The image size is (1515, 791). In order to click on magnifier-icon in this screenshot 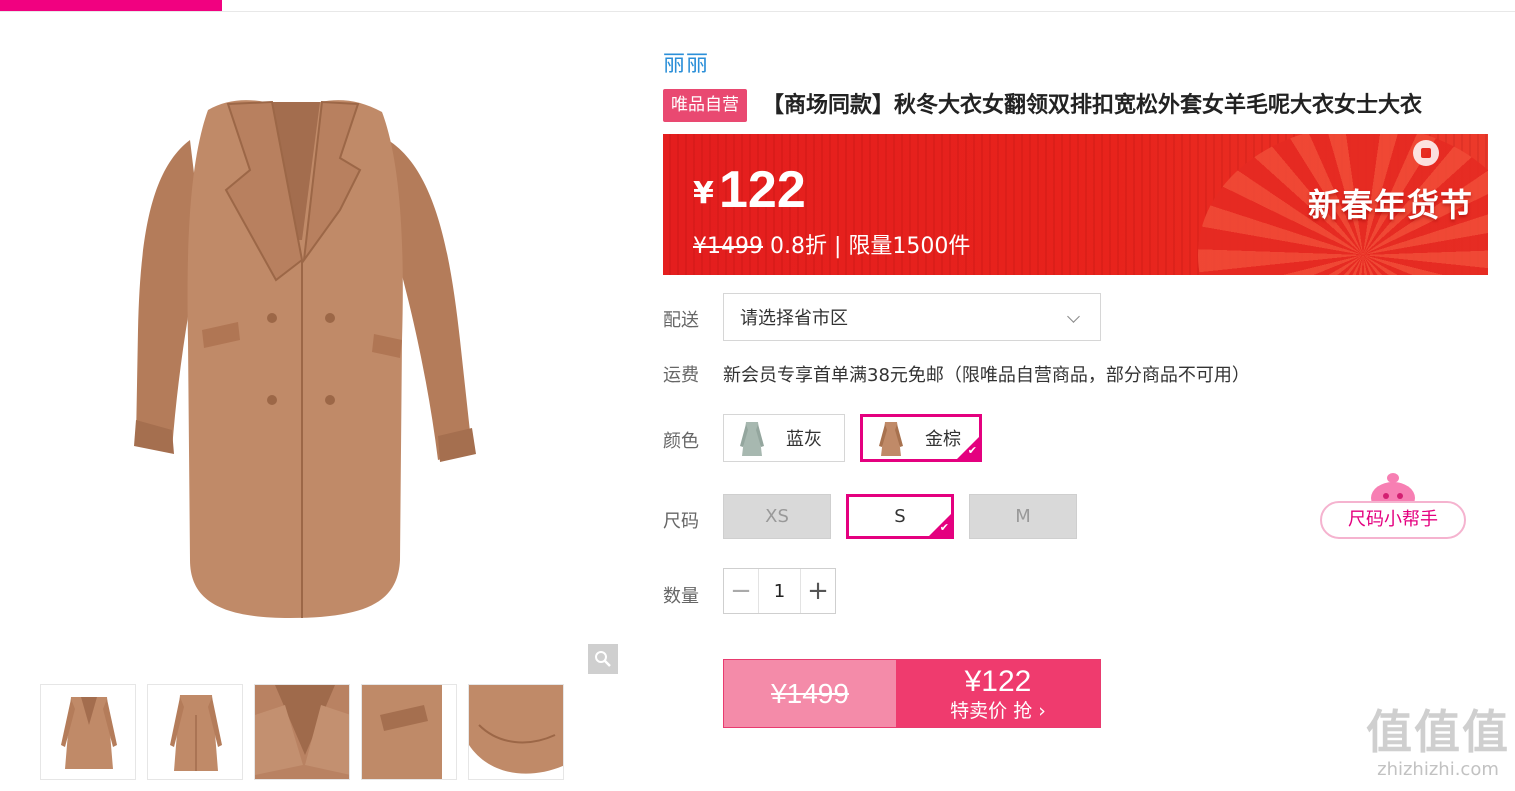, I will do `click(603, 659)`.